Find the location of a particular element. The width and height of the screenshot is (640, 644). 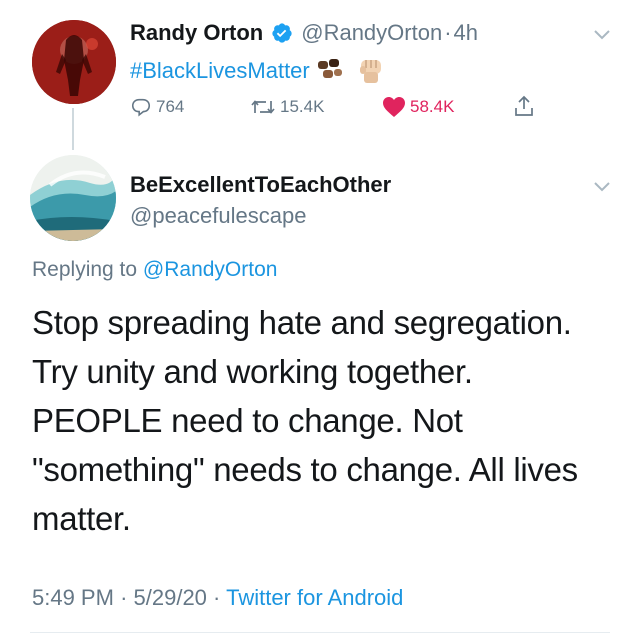

tweet-metadata: 5:49 PM · 5/29/20 · Twitter for Android is located at coordinates (217, 598).